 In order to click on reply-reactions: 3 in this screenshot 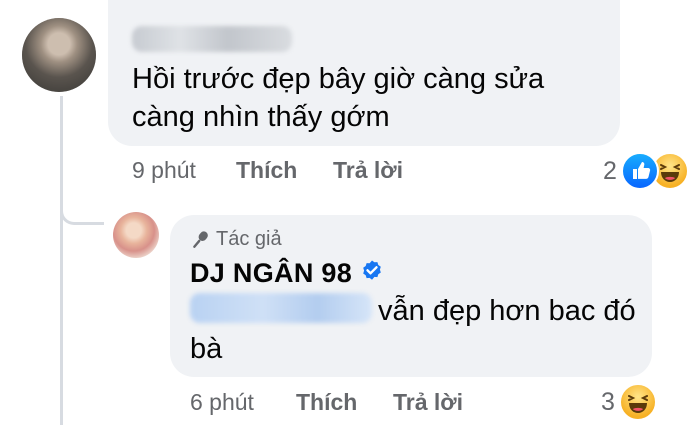, I will do `click(629, 402)`.